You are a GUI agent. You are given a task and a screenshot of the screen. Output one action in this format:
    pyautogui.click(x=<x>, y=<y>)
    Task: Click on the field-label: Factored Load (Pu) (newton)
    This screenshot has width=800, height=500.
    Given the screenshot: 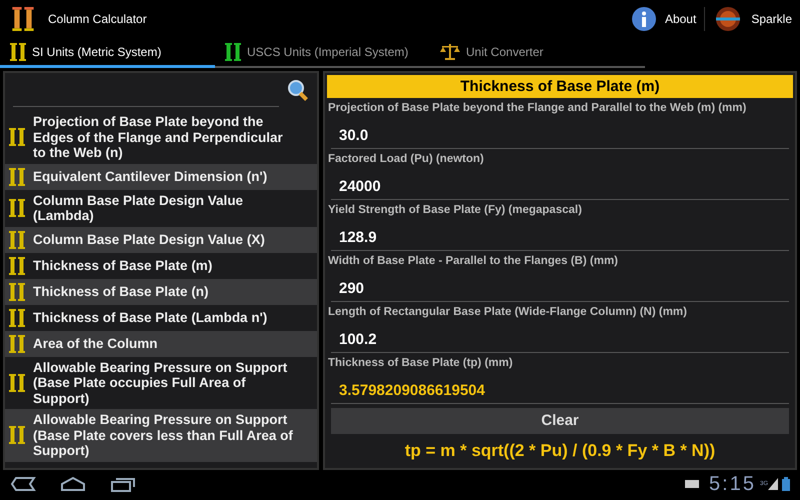 What is the action you would take?
    pyautogui.click(x=406, y=159)
    